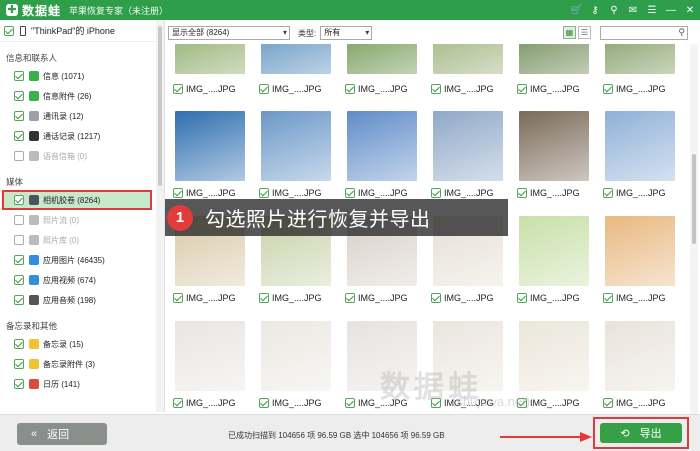 The image size is (700, 451). What do you see at coordinates (67, 96) in the screenshot?
I see `sidebar-item-label: 信息附件 (26)` at bounding box center [67, 96].